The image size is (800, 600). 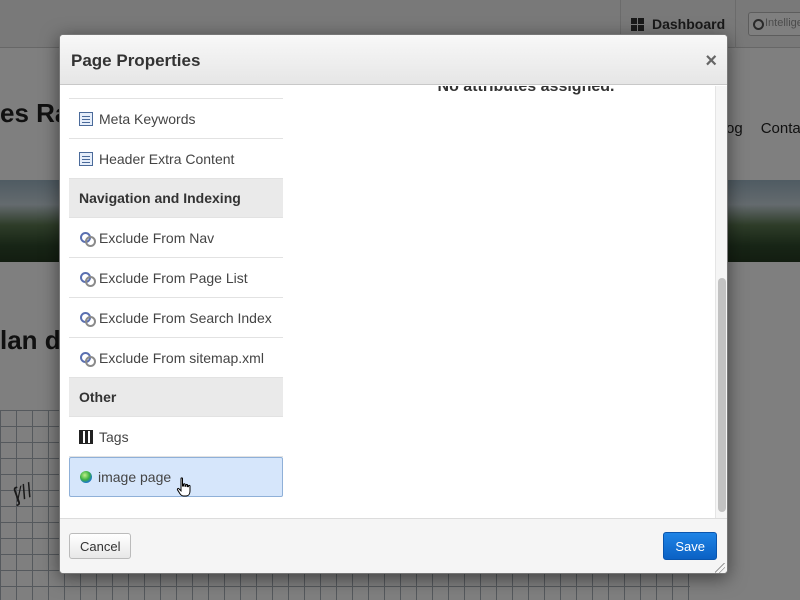 I want to click on attribute-label: Exclude From Page List, so click(x=173, y=277).